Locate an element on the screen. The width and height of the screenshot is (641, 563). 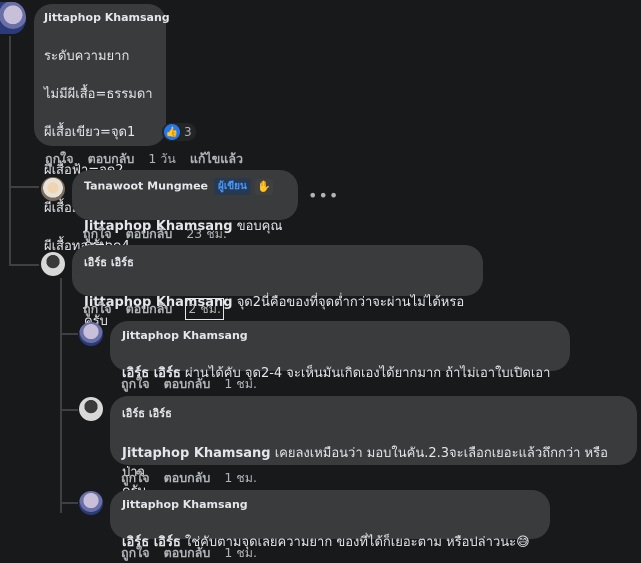
timestamp: 2 ชม. is located at coordinates (204, 309).